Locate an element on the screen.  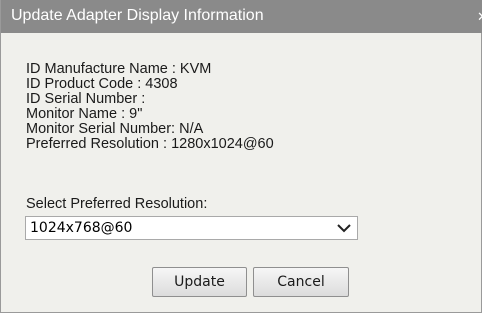
id-serial-number: ID Serial Number : is located at coordinates (86, 99).